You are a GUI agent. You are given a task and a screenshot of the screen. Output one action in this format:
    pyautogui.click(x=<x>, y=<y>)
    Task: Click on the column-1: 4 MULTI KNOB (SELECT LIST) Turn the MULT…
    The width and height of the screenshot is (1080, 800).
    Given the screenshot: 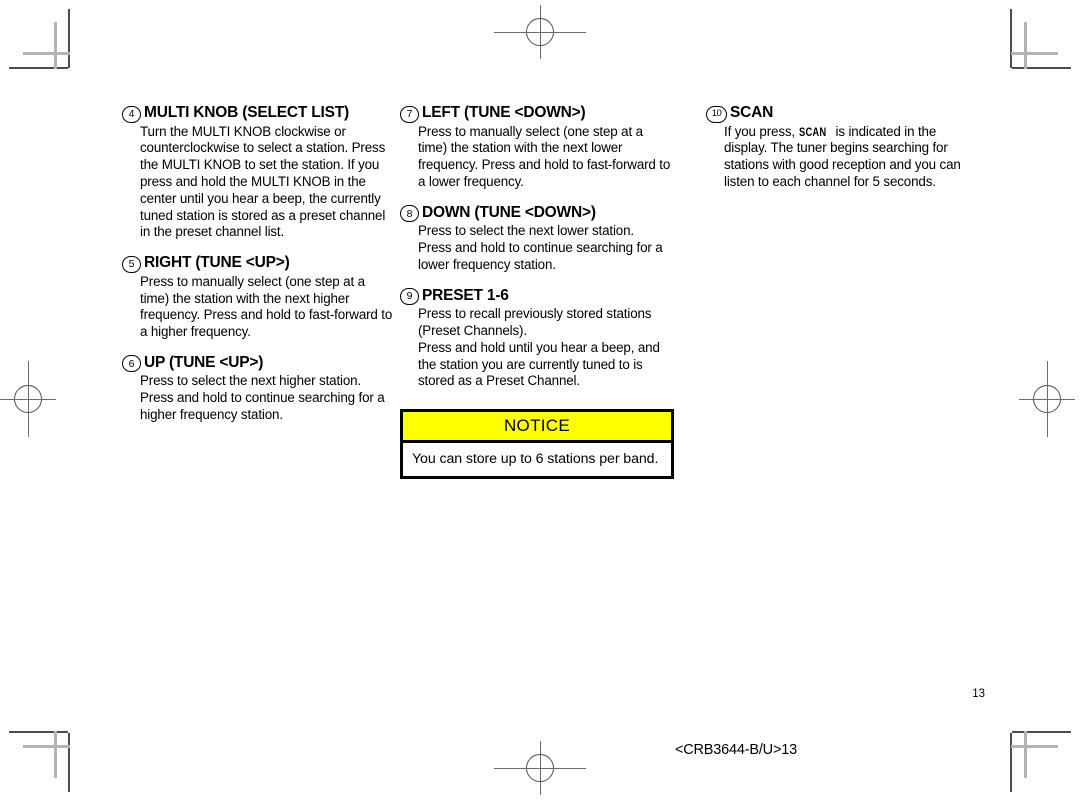 What is the action you would take?
    pyautogui.click(x=258, y=264)
    